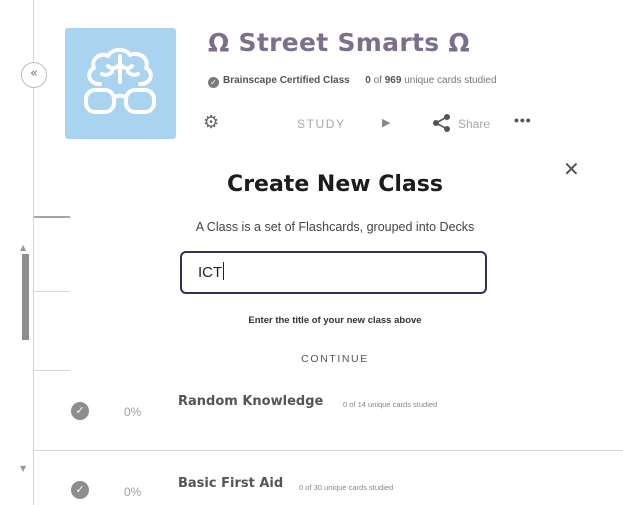 The width and height of the screenshot is (623, 505). Describe the element at coordinates (442, 123) in the screenshot. I see `share-icon` at that location.